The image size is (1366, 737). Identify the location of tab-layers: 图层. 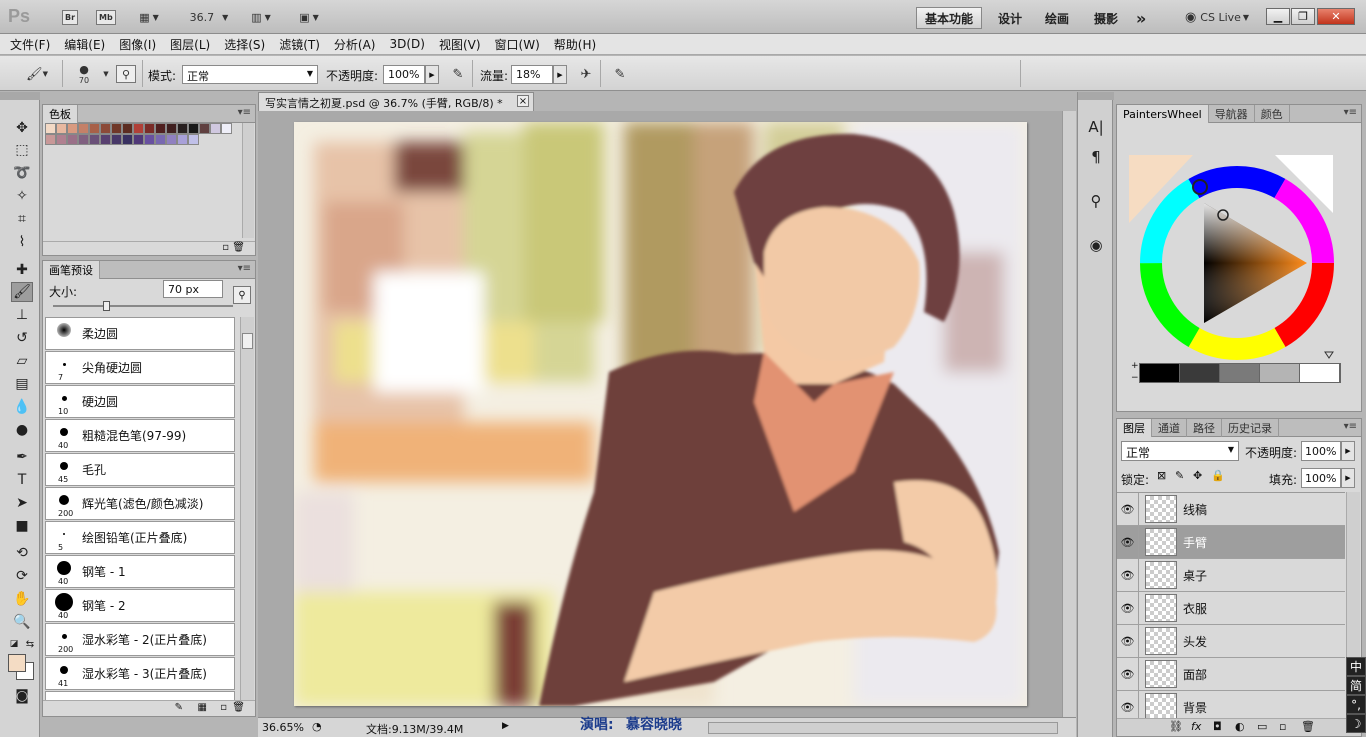
(1134, 428).